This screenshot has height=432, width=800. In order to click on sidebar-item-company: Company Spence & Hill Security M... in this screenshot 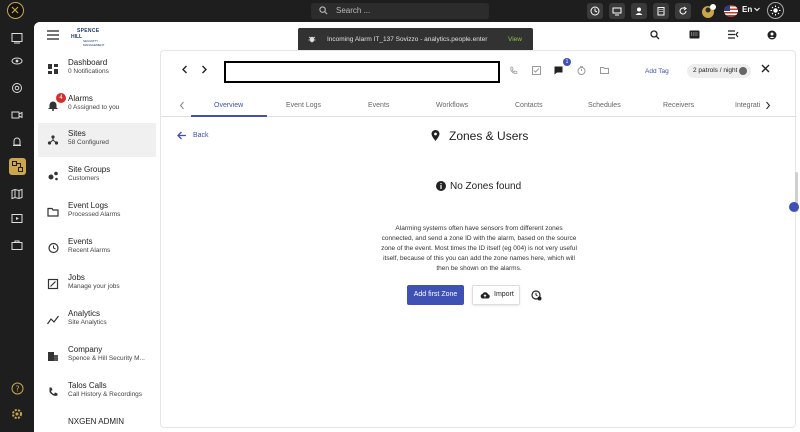, I will do `click(97, 356)`.